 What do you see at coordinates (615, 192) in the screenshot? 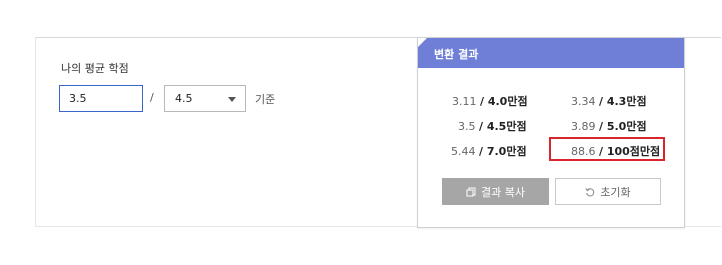
I see `reset-label: 초기화` at bounding box center [615, 192].